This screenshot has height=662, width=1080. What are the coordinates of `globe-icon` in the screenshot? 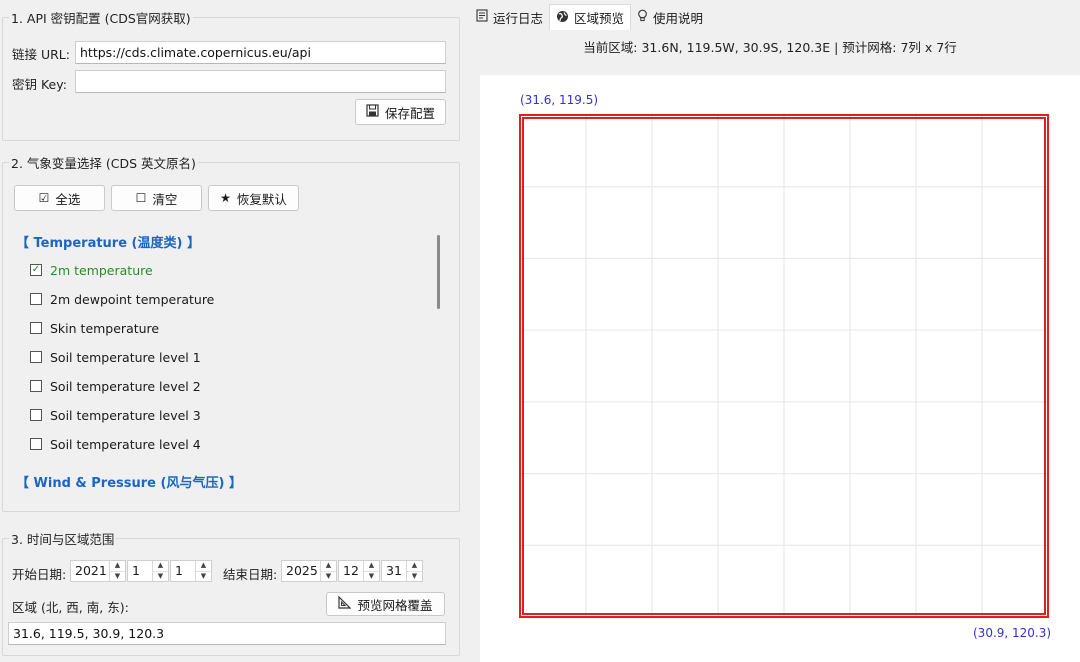 It's located at (562, 18).